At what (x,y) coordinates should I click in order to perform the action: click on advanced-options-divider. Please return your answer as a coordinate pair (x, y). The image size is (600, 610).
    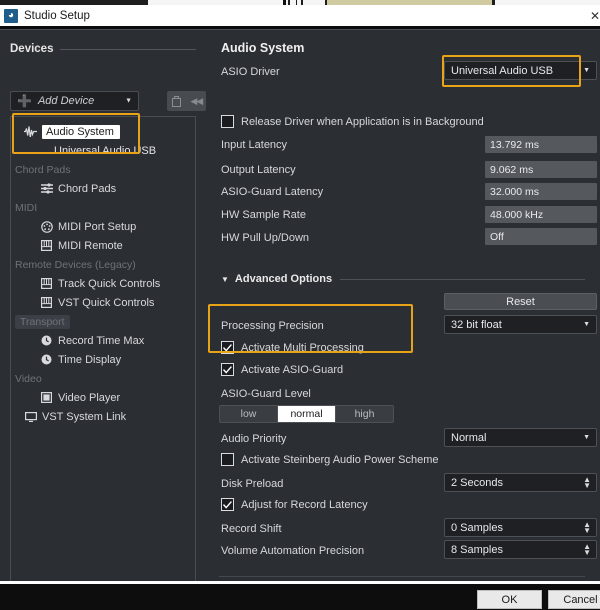
    Looking at the image, I should click on (462, 279).